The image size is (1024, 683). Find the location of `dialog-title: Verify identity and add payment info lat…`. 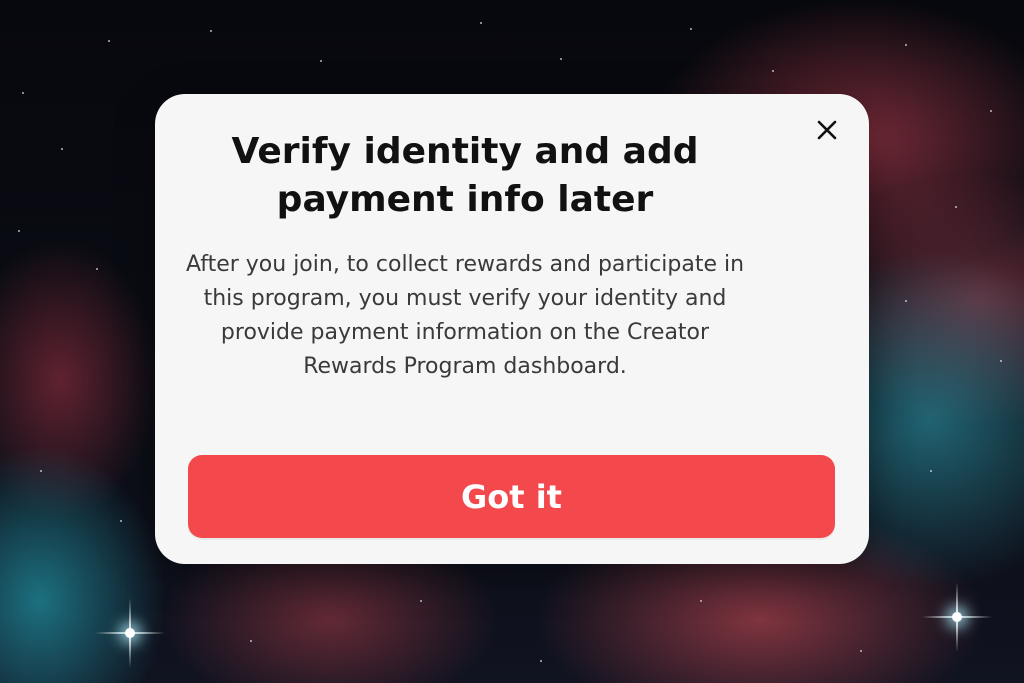

dialog-title: Verify identity and add payment info lat… is located at coordinates (465, 175).